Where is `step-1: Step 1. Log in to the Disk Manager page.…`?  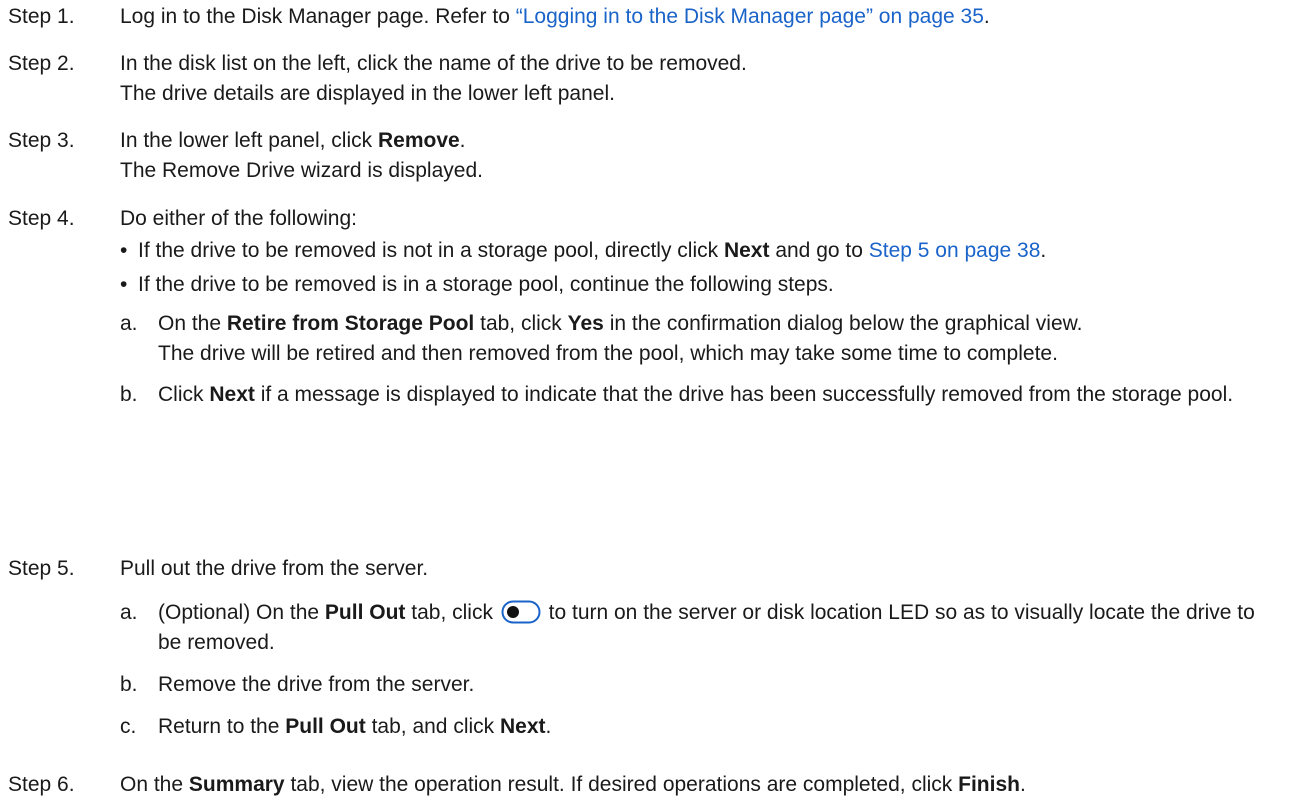 step-1: Step 1. Log in to the Disk Manager page.… is located at coordinates (644, 17).